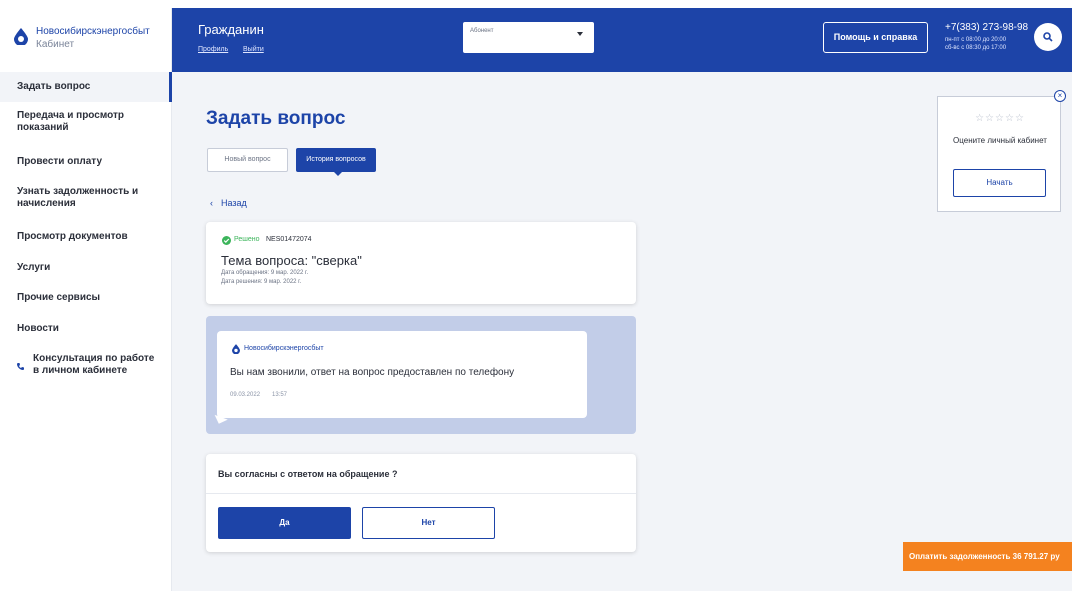 This screenshot has width=1072, height=591. I want to click on logout-link: Выйти, so click(253, 49).